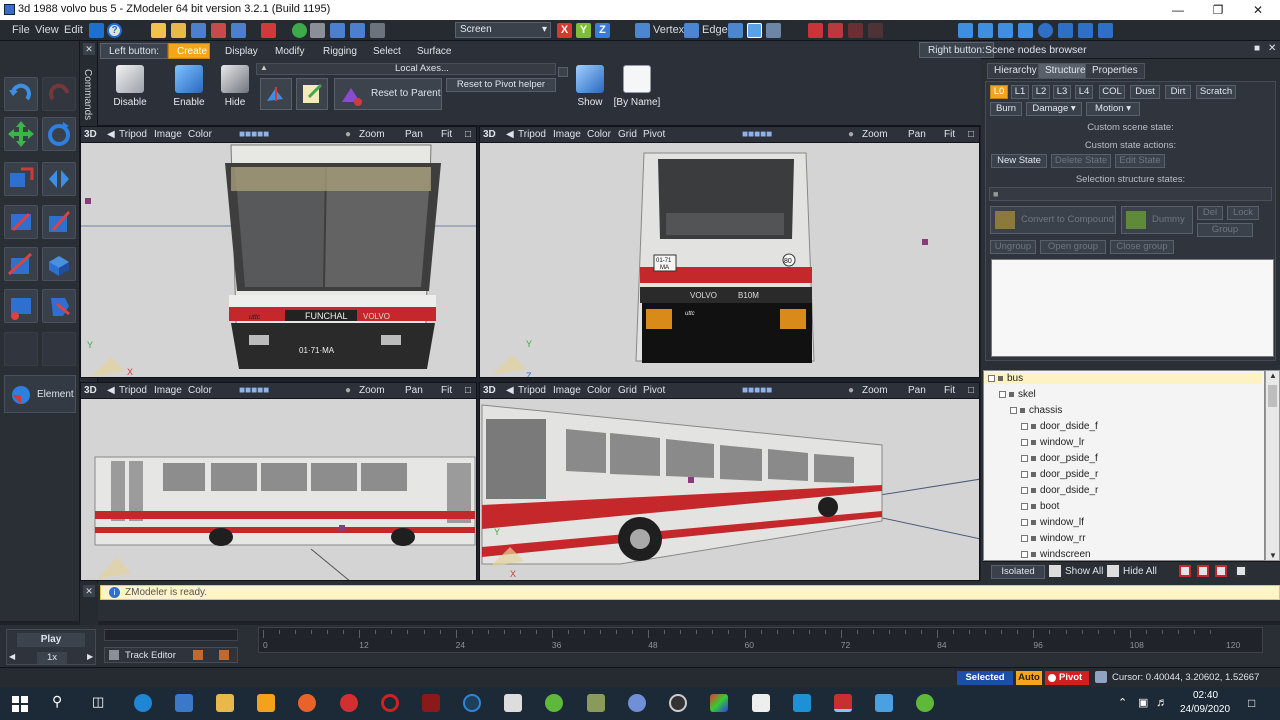  Describe the element at coordinates (1059, 426) in the screenshot. I see `tree-node: door_dside_f` at that location.